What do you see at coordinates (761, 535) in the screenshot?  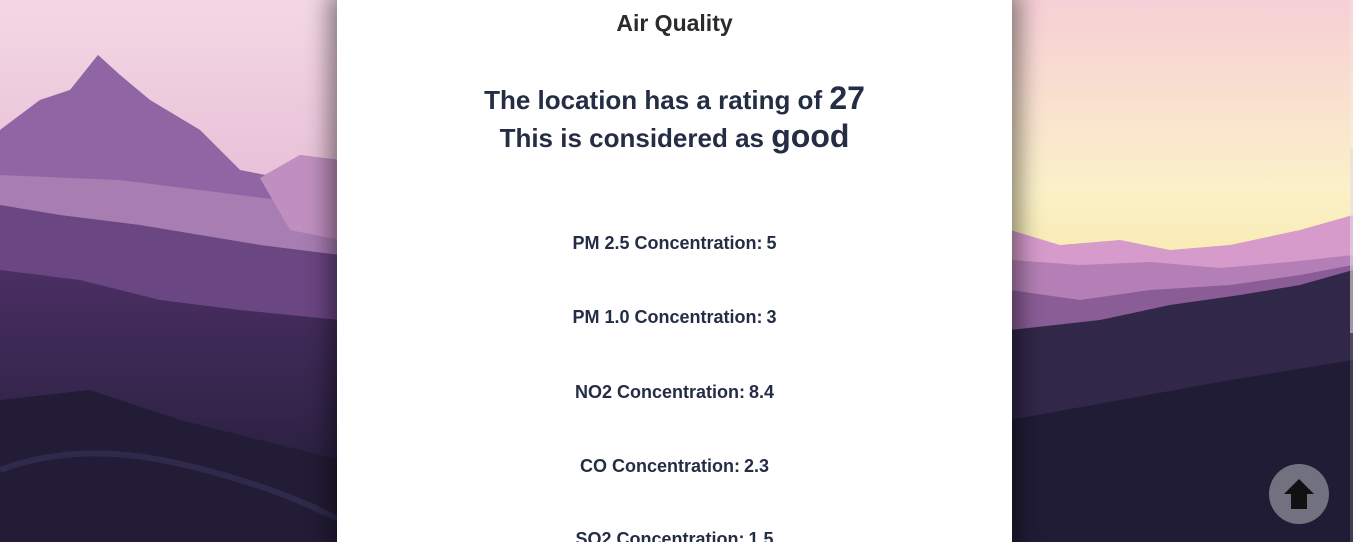 I see `metric-value: 1.5` at bounding box center [761, 535].